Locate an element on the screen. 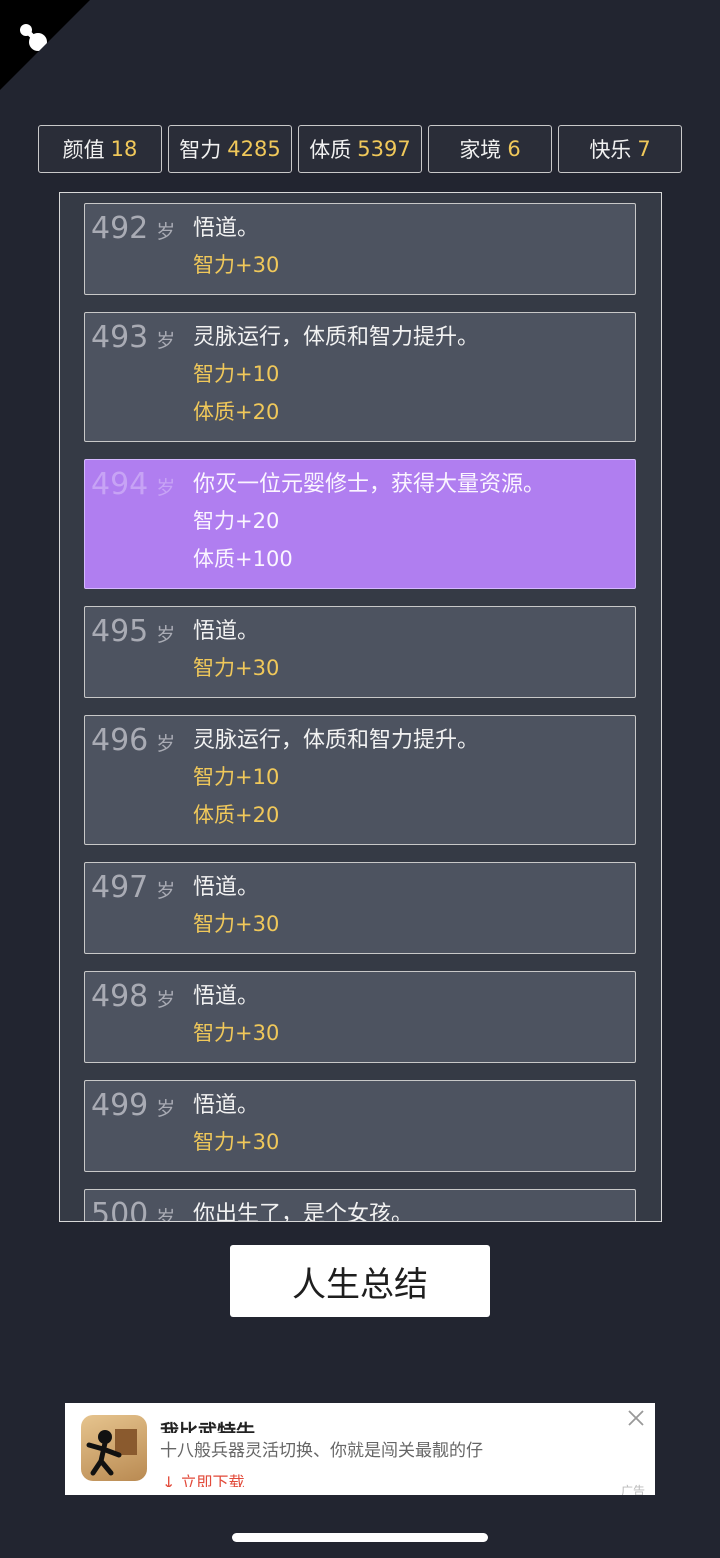 Image resolution: width=720 pixels, height=1558 pixels. list-item: 498 岁 悟道。 智力+30 is located at coordinates (360, 1017).